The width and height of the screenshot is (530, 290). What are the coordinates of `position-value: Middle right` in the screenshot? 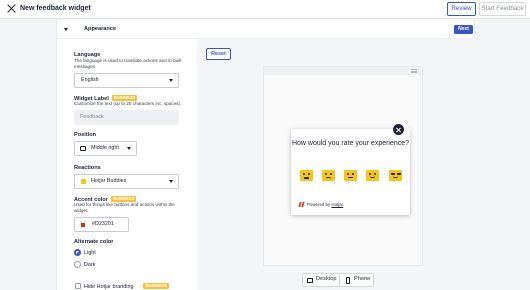 It's located at (105, 148).